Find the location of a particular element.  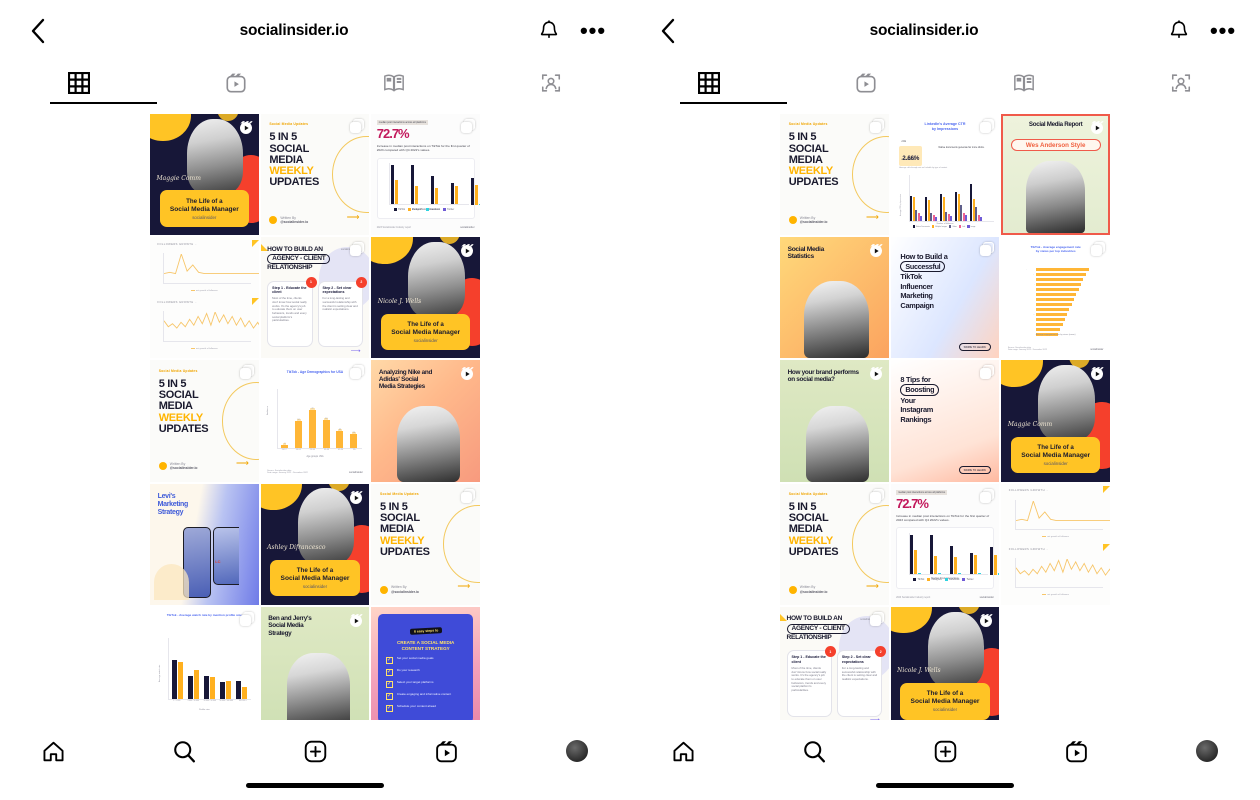

step-title: Step 1 - Educate the client is located at coordinates (808, 659).